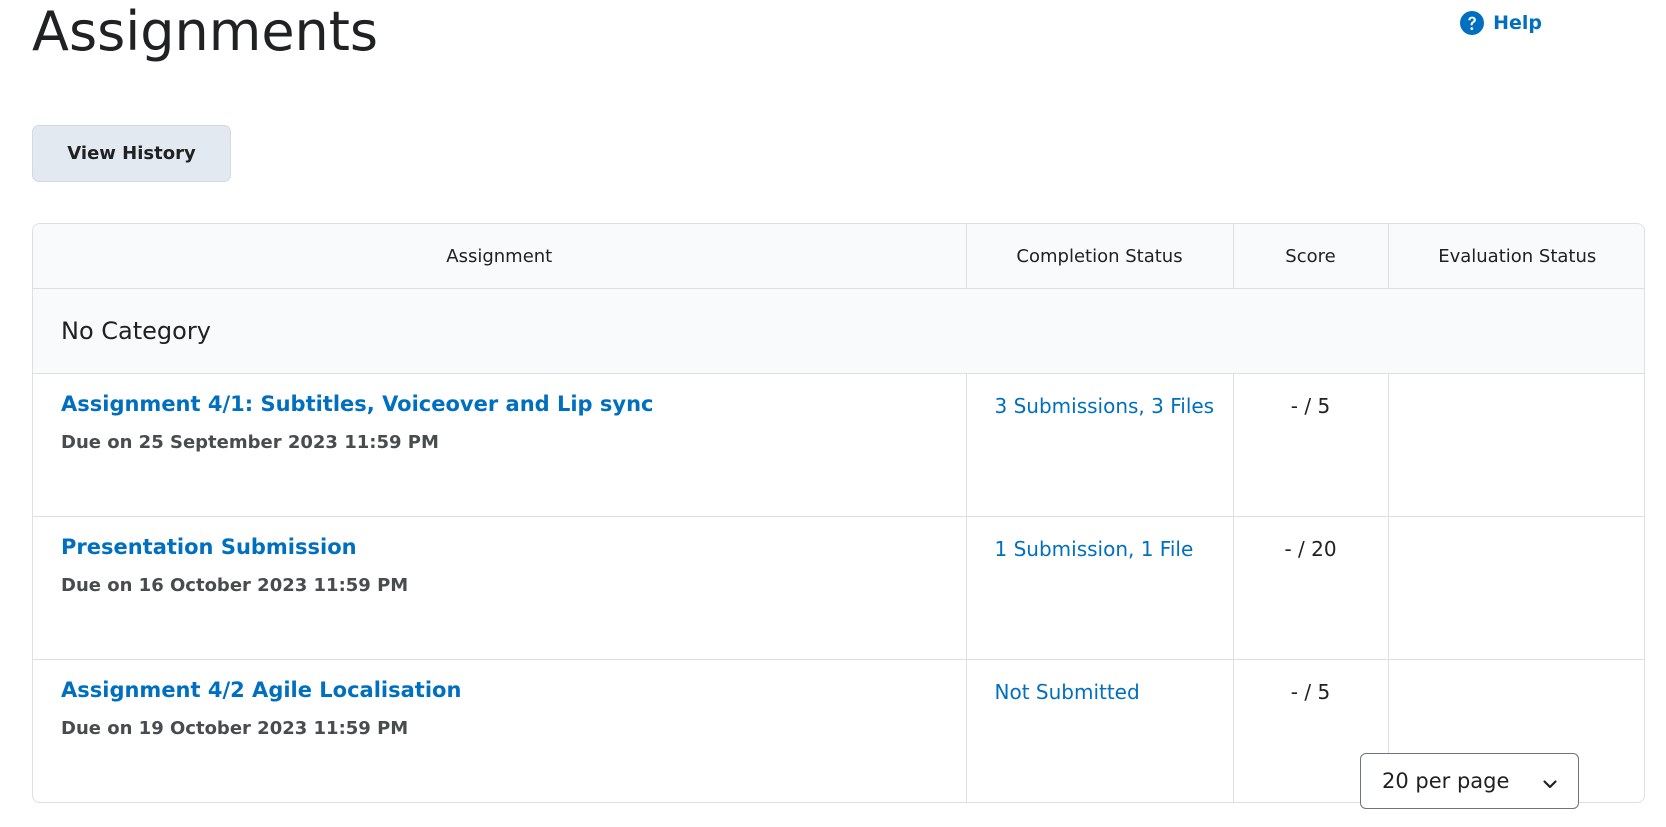 This screenshot has width=1666, height=827. Describe the element at coordinates (1100, 730) in the screenshot. I see `completion-status-cell: Not Submitted` at that location.